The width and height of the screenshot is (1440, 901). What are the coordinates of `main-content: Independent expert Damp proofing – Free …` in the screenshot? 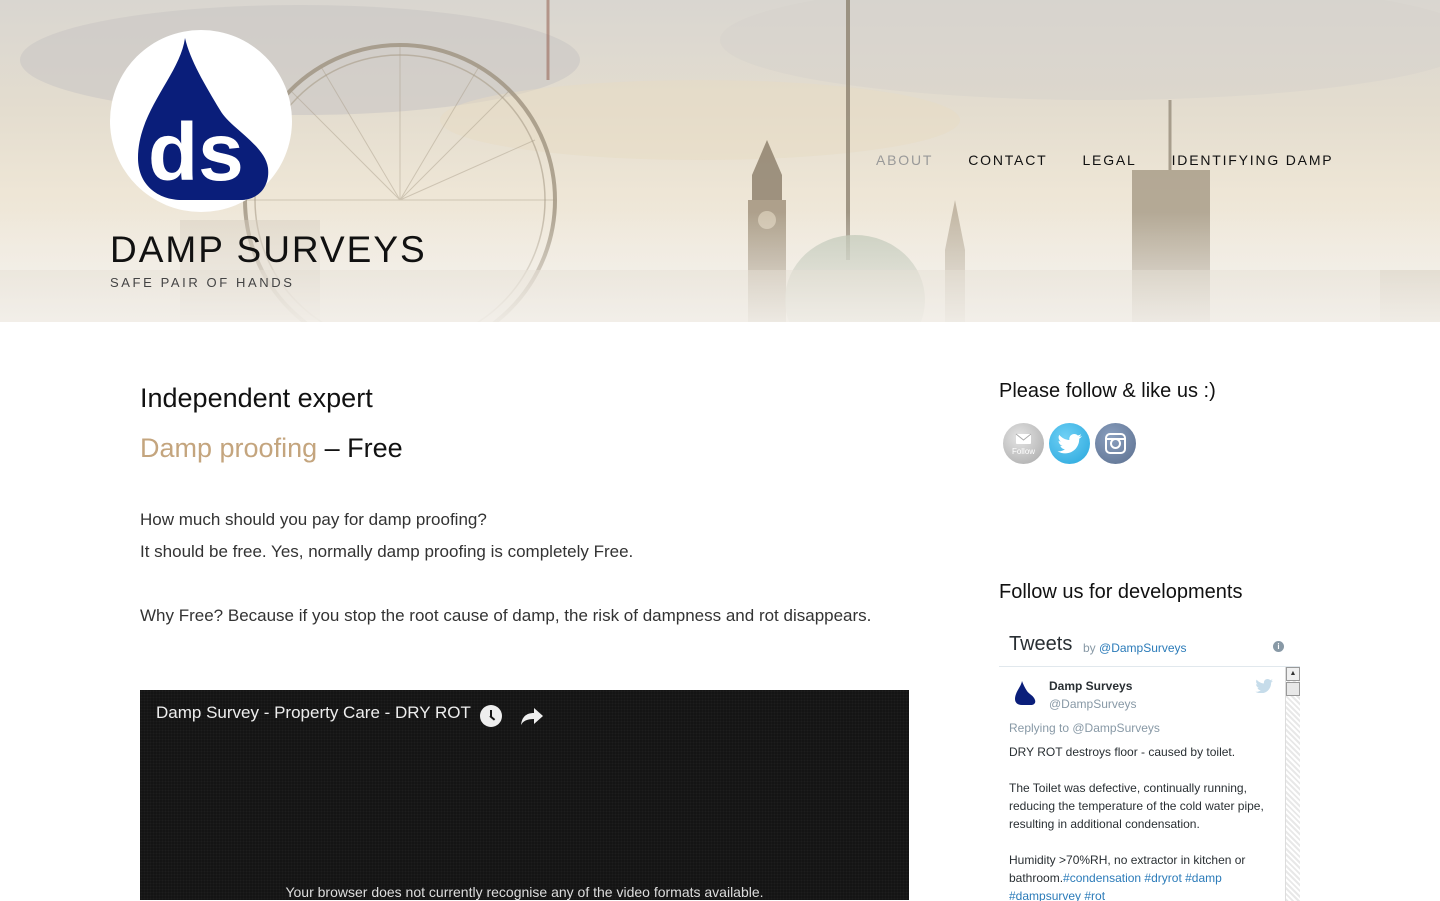 It's located at (525, 506).